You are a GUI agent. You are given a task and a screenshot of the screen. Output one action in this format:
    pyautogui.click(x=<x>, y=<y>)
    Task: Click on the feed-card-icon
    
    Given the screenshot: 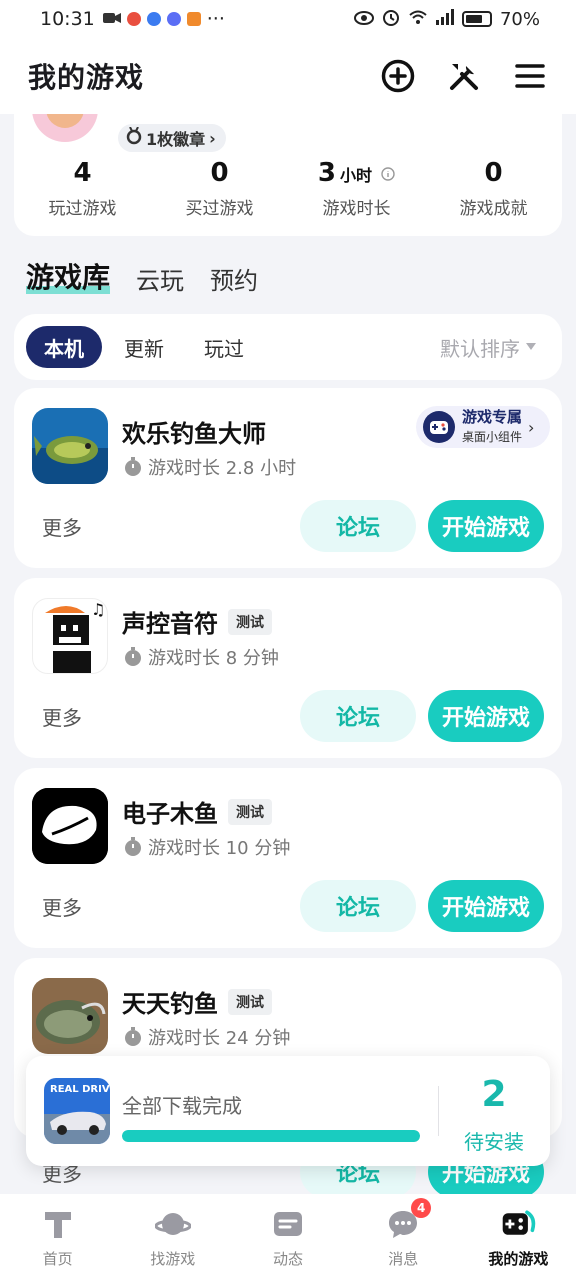 What is the action you would take?
    pyautogui.click(x=288, y=1224)
    